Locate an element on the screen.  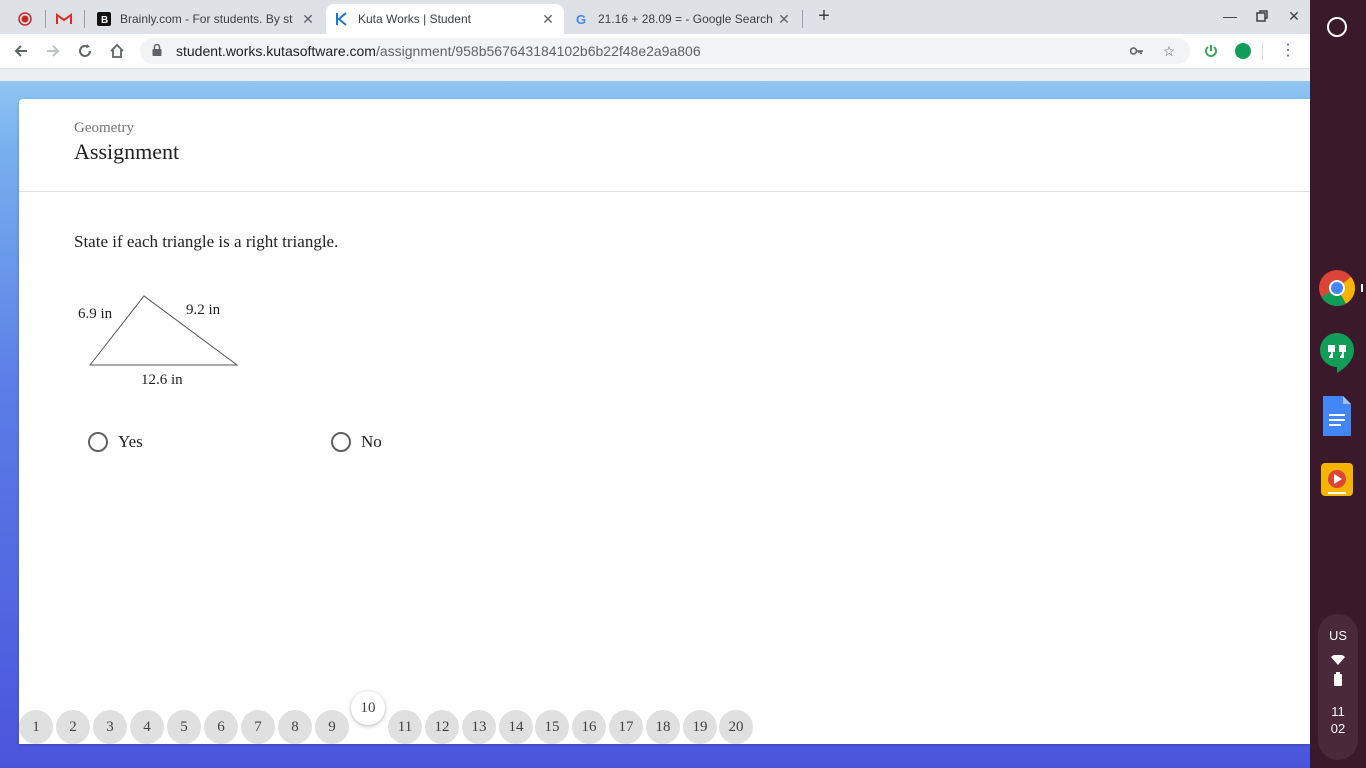
launcher-icon is located at coordinates (1337, 27).